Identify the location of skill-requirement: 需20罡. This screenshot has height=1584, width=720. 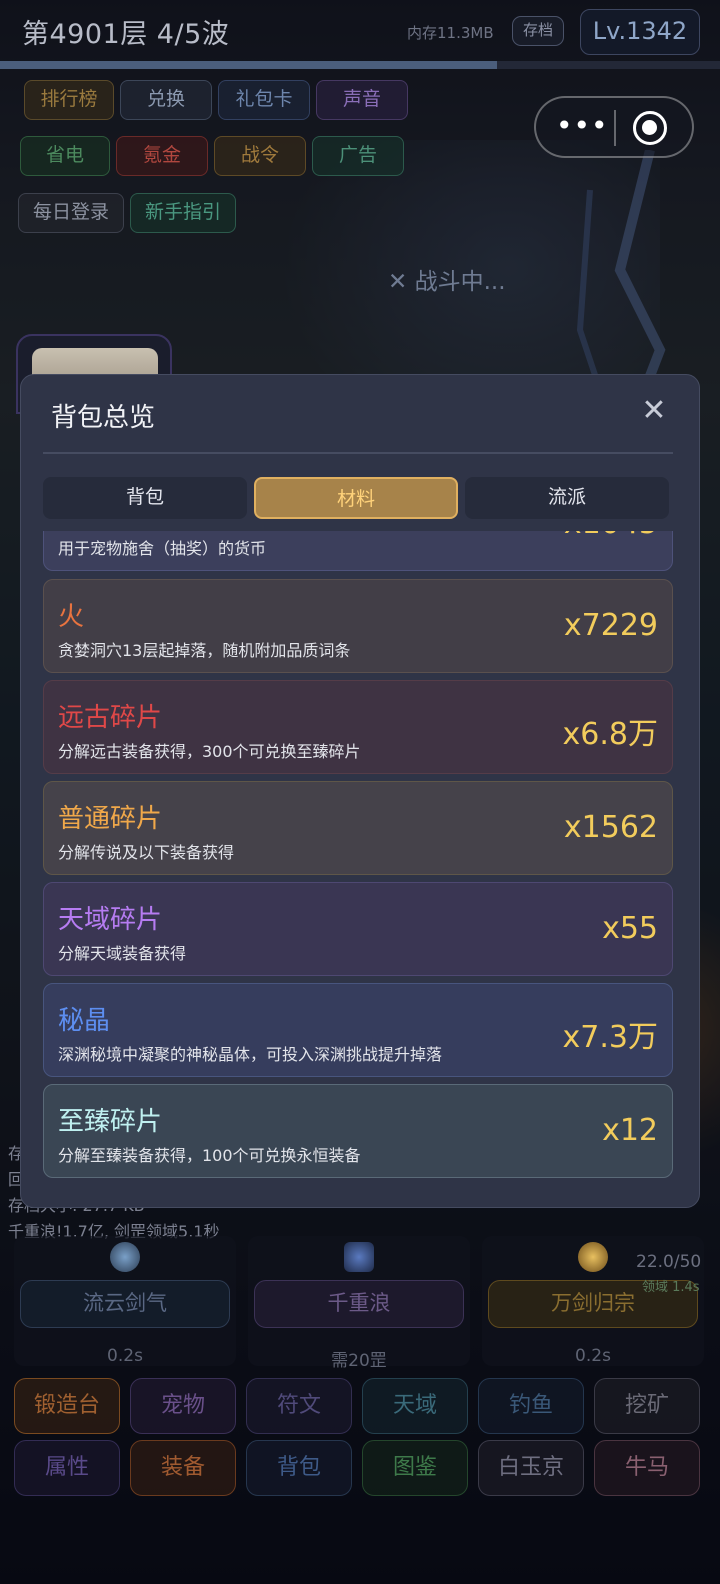
(359, 1361).